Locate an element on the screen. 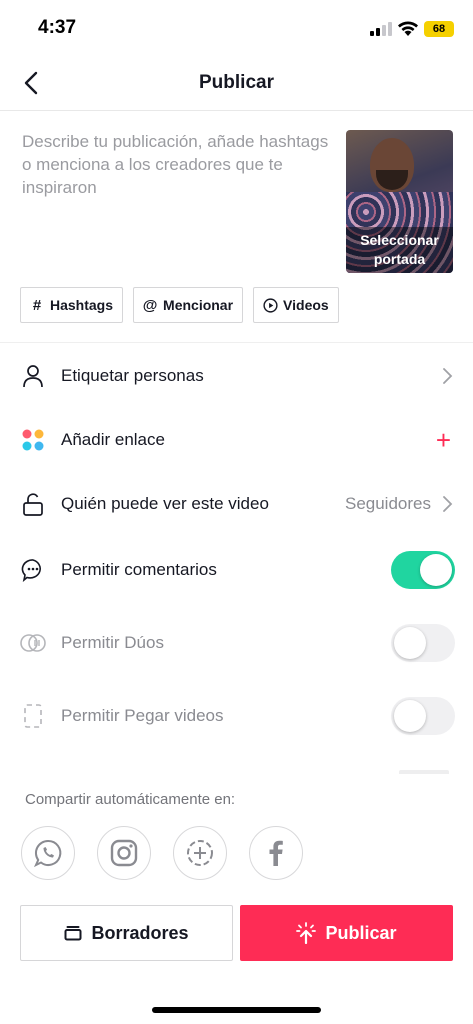 The width and height of the screenshot is (473, 1024). tag-people-row: Etiquetar personas is located at coordinates (236, 376).